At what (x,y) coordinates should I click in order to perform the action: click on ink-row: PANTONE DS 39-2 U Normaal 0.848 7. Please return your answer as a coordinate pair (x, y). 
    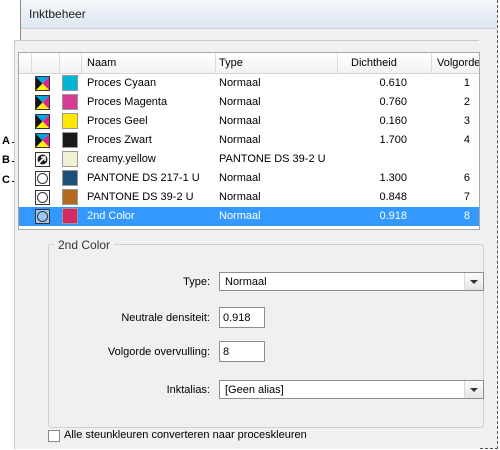
    Looking at the image, I should click on (249, 197).